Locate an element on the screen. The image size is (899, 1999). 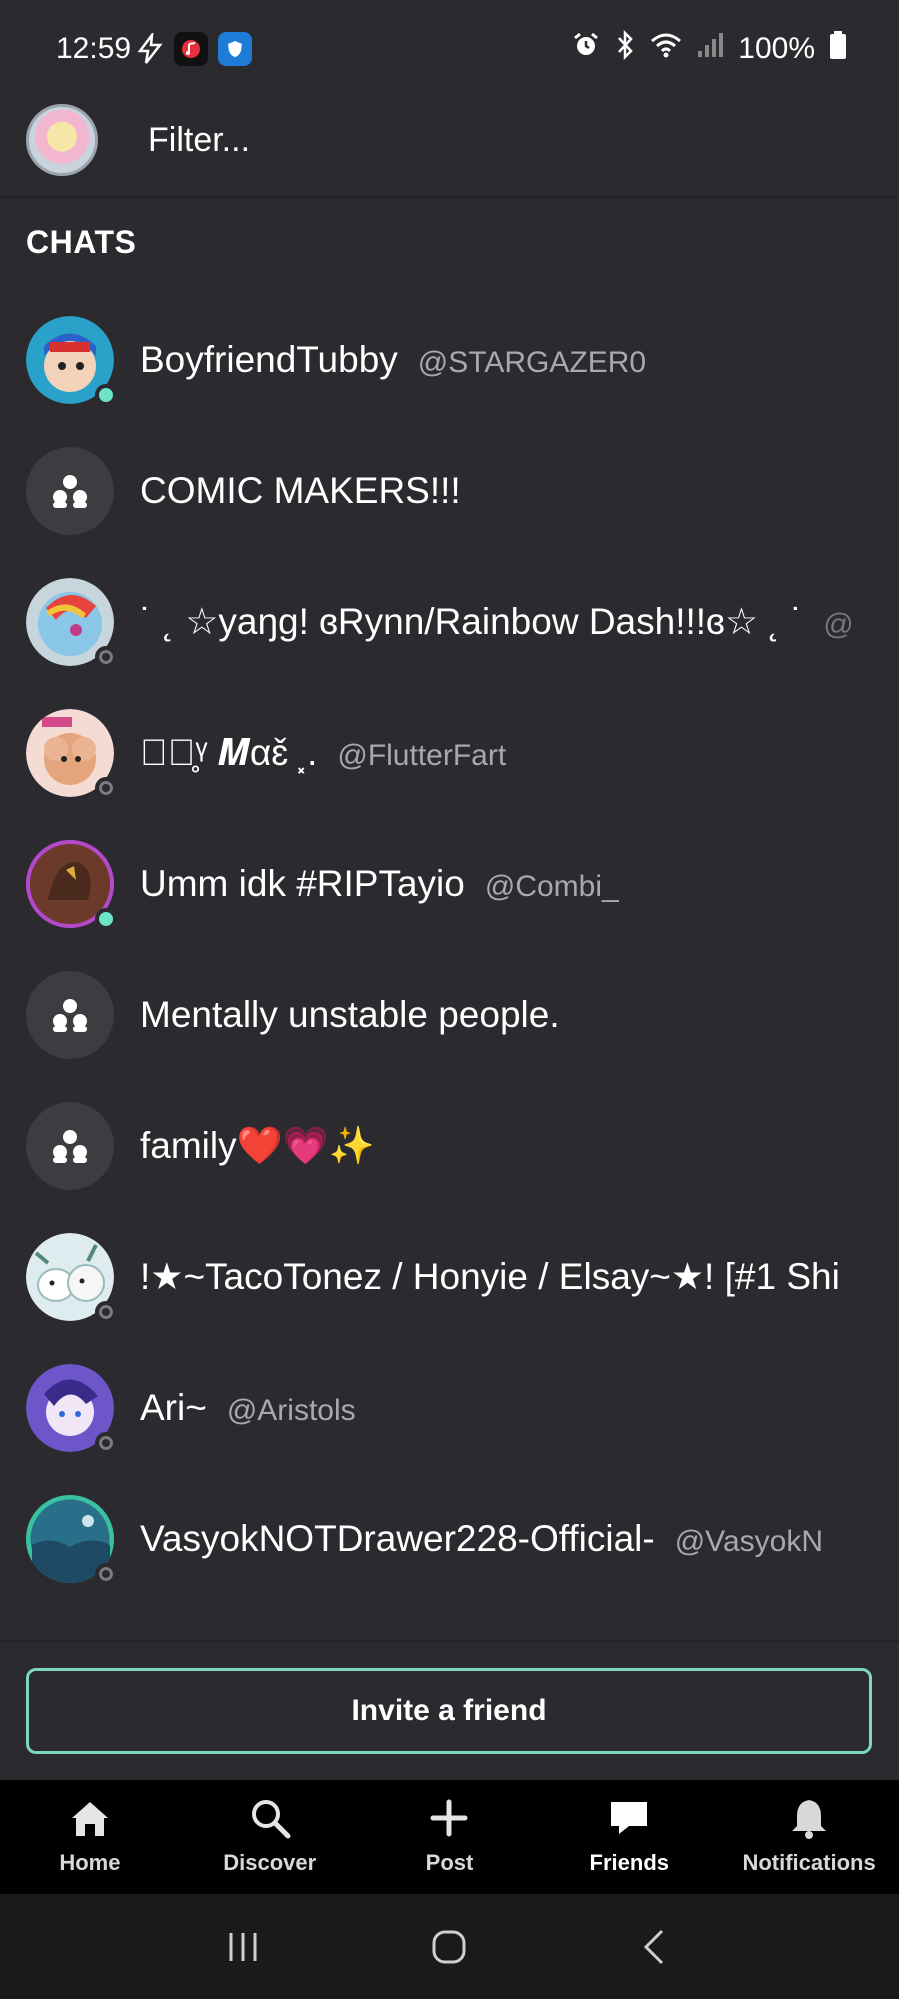
chat-handle: @FlutterFart is located at coordinates (422, 755).